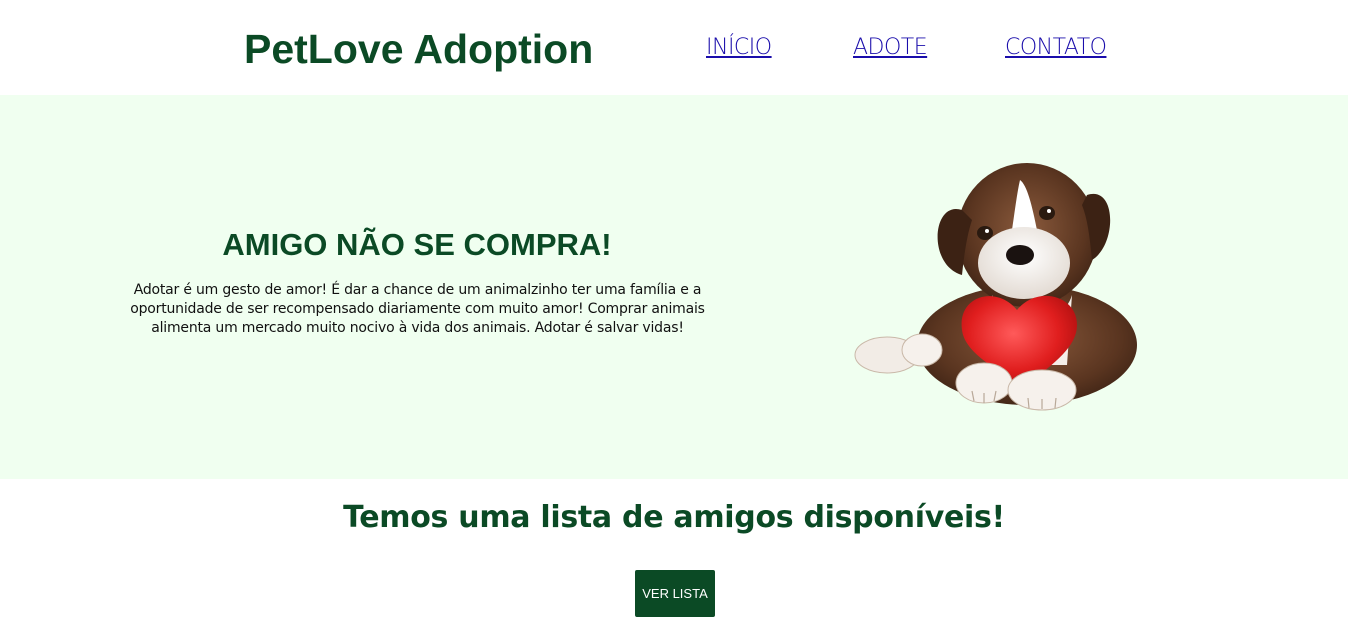  Describe the element at coordinates (674, 517) in the screenshot. I see `available-list-heading: Temos uma lista de amigos disponíveis!` at that location.